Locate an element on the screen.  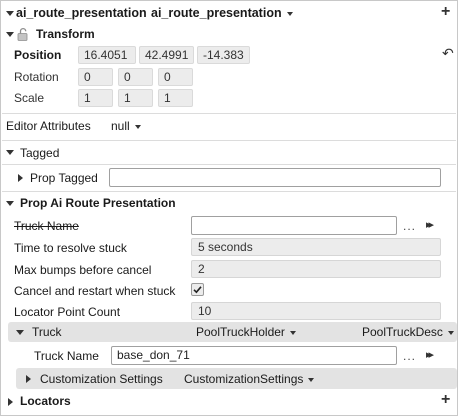
add-component-icon: + is located at coordinates (445, 12).